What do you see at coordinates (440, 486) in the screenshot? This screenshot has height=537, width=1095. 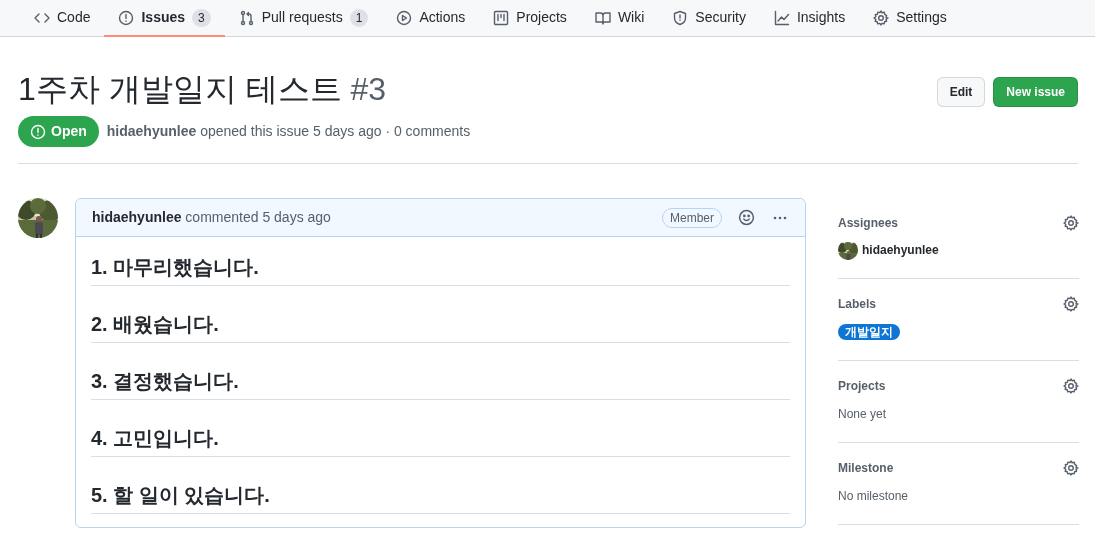 I see `list-heading: 5. 할 일이 있습니다.` at bounding box center [440, 486].